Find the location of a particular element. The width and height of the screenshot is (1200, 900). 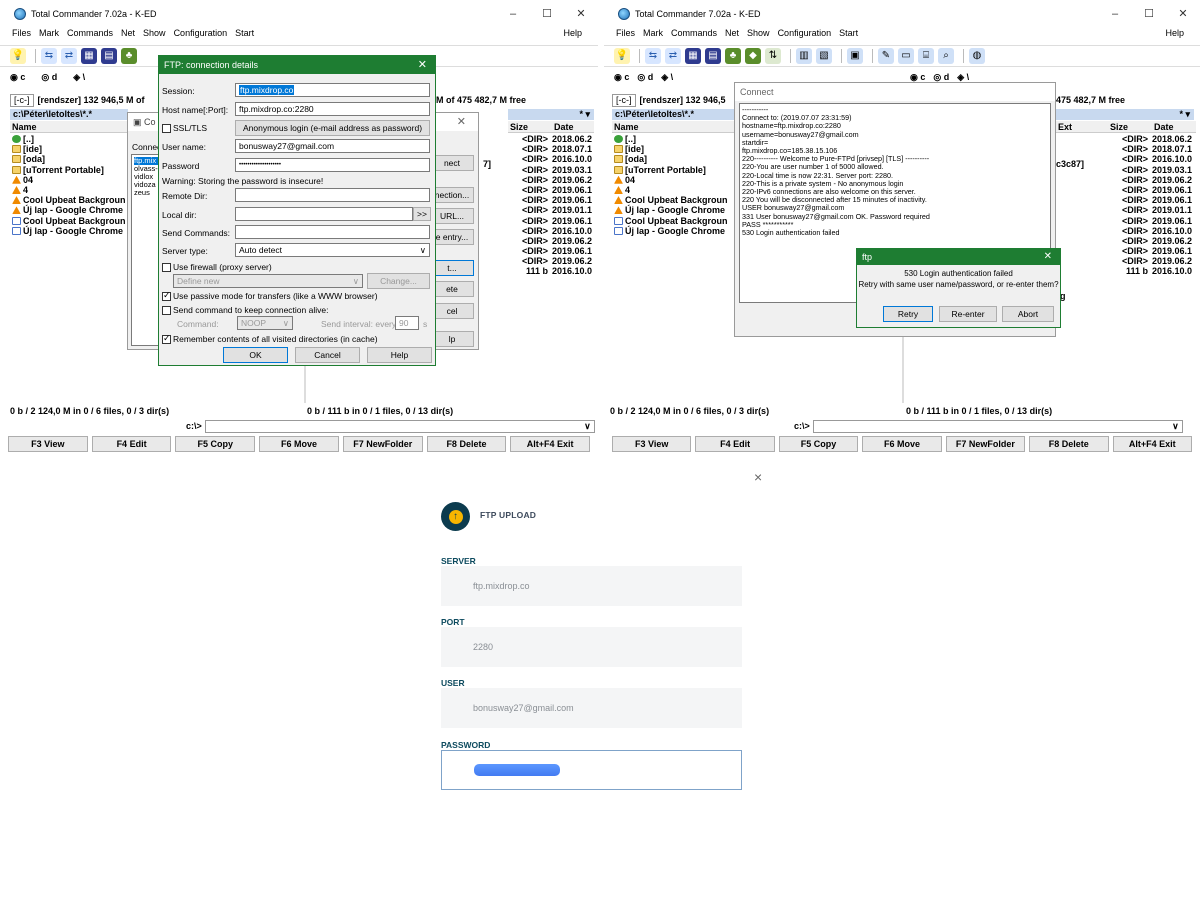

left-path-bar: c:\Péter\letoltes\*.* is located at coordinates (674, 114).